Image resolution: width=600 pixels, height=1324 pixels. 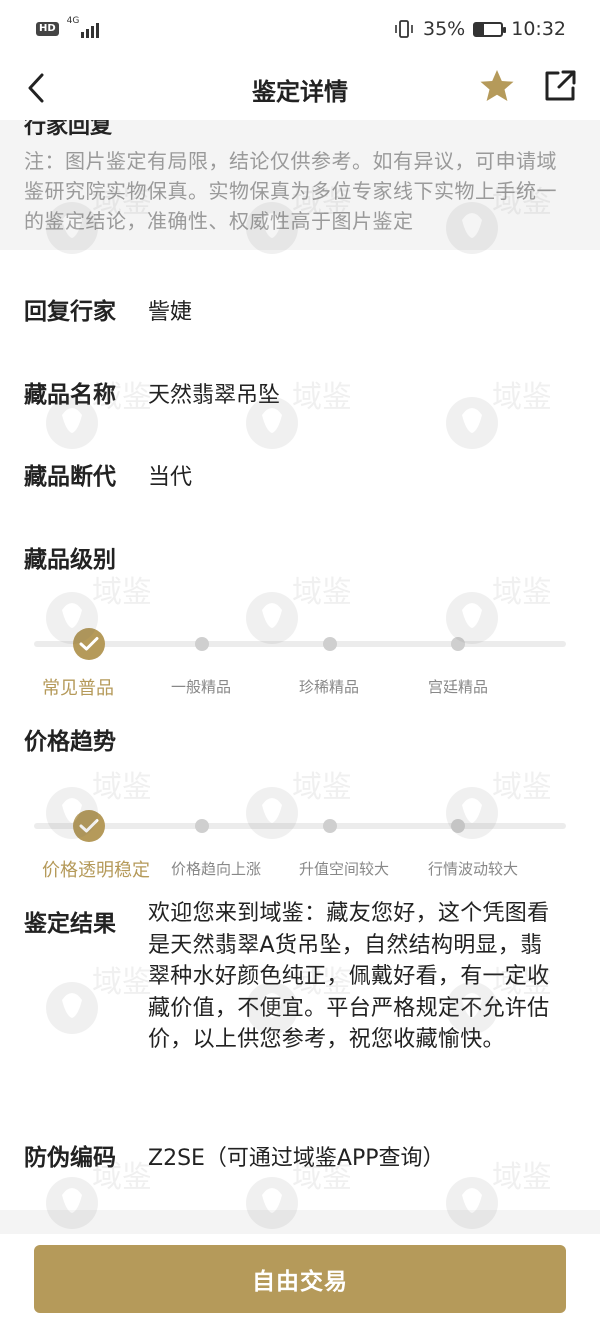 I want to click on back-button, so click(x=37, y=88).